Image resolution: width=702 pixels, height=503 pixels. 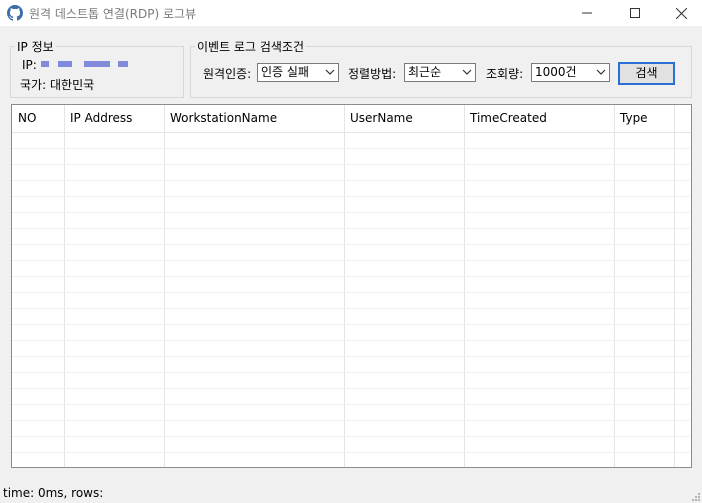 I want to click on close-icon, so click(x=681, y=13).